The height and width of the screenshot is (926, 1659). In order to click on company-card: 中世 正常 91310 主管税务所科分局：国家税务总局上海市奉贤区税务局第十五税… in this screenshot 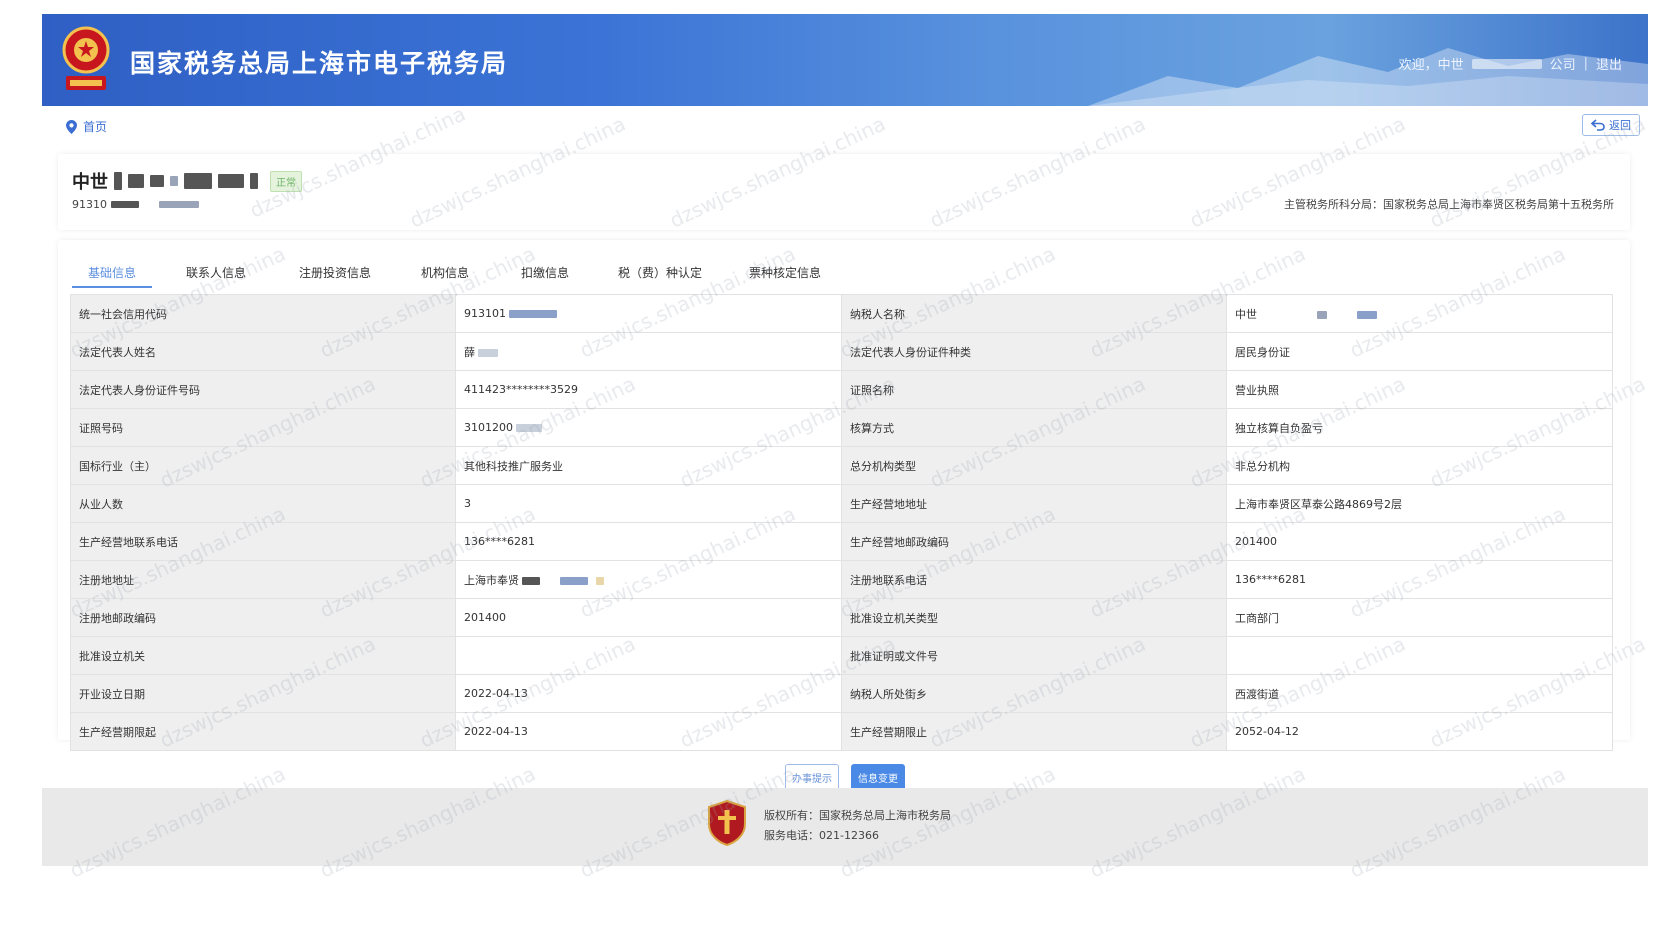, I will do `click(844, 192)`.